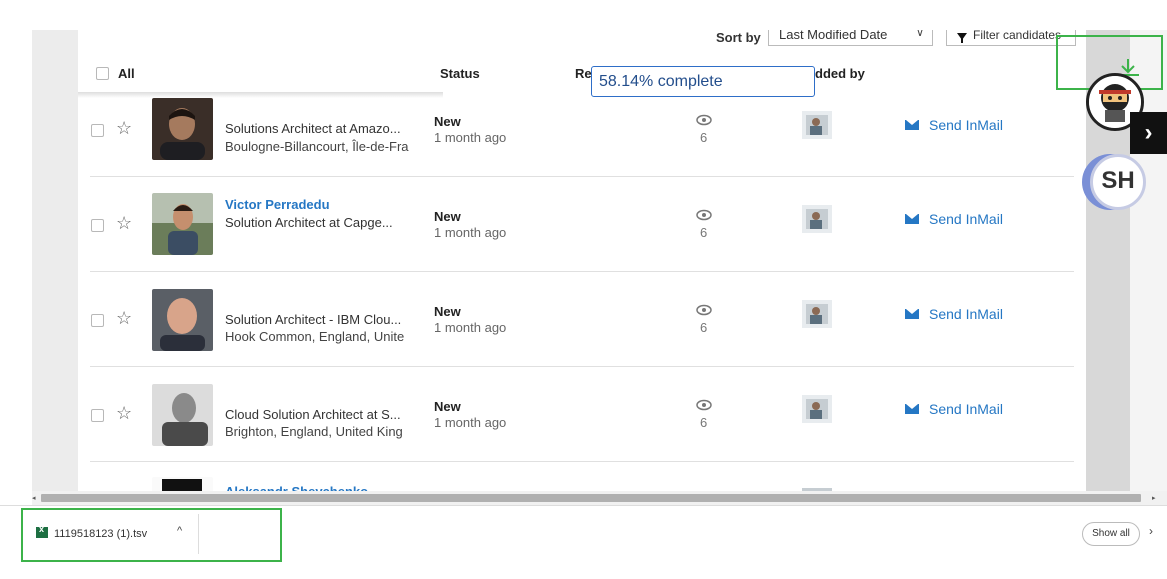  What do you see at coordinates (661, 81) in the screenshot?
I see `progress-text: 58.14% complete` at bounding box center [661, 81].